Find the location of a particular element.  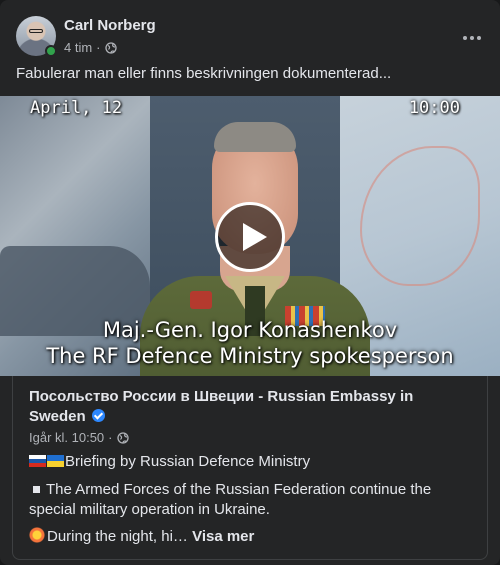

shared-post-meta: Igår kl. 10:50 · is located at coordinates (79, 437).